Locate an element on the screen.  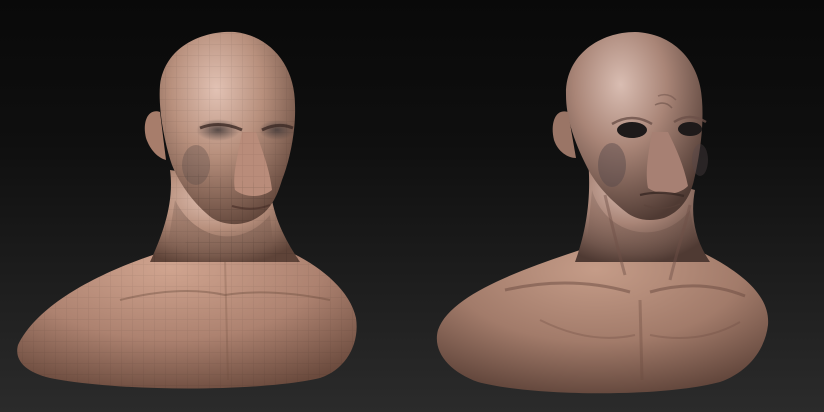
right-bust-eye-left is located at coordinates (632, 130).